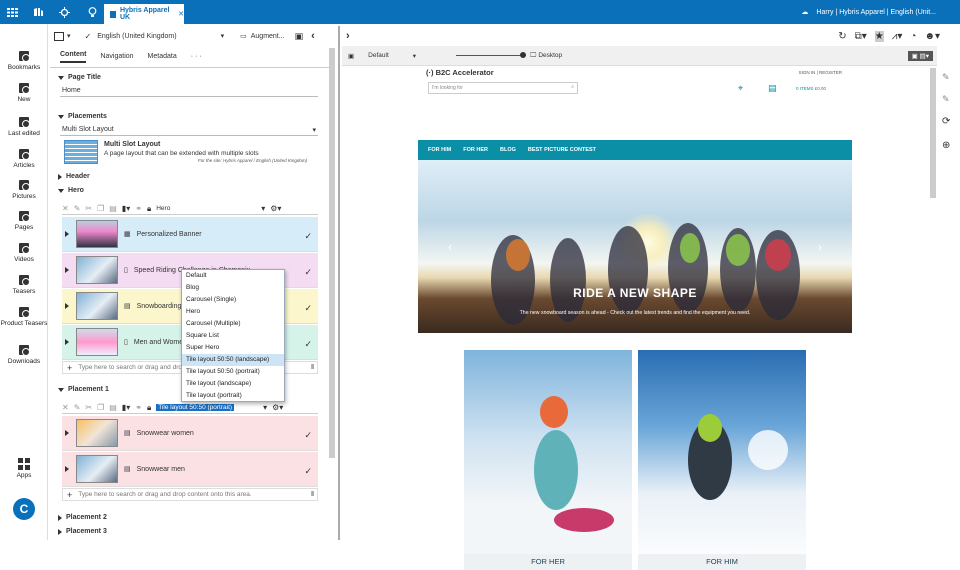  What do you see at coordinates (233, 372) in the screenshot?
I see `dropdown-option: Tile layout 50:50 (portrait)` at bounding box center [233, 372].